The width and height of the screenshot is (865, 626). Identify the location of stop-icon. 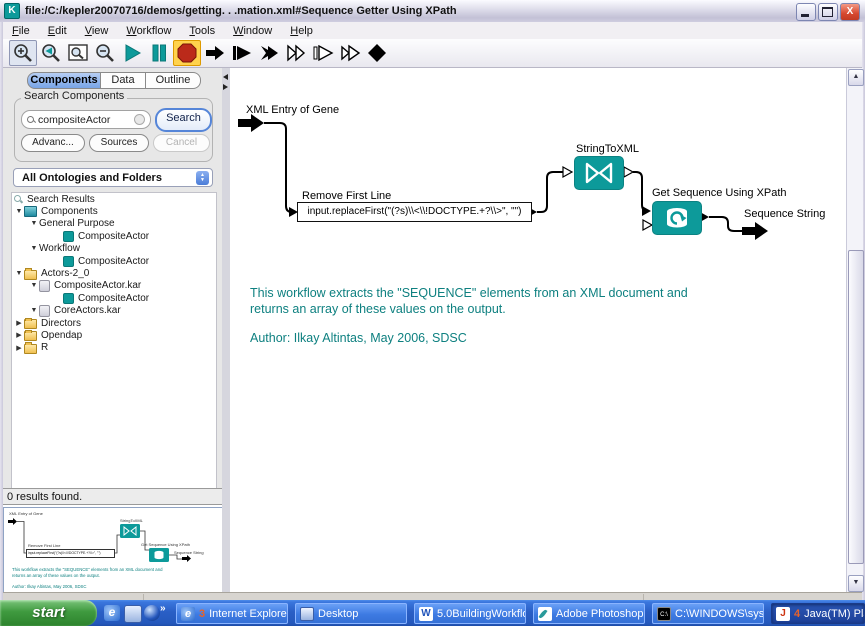
(187, 53).